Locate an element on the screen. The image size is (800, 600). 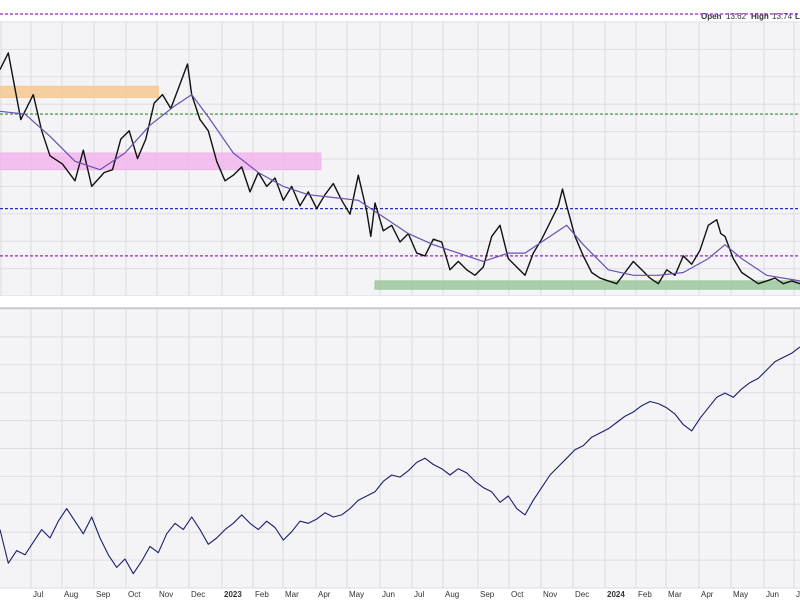
open-label: Open is located at coordinates (711, 16).